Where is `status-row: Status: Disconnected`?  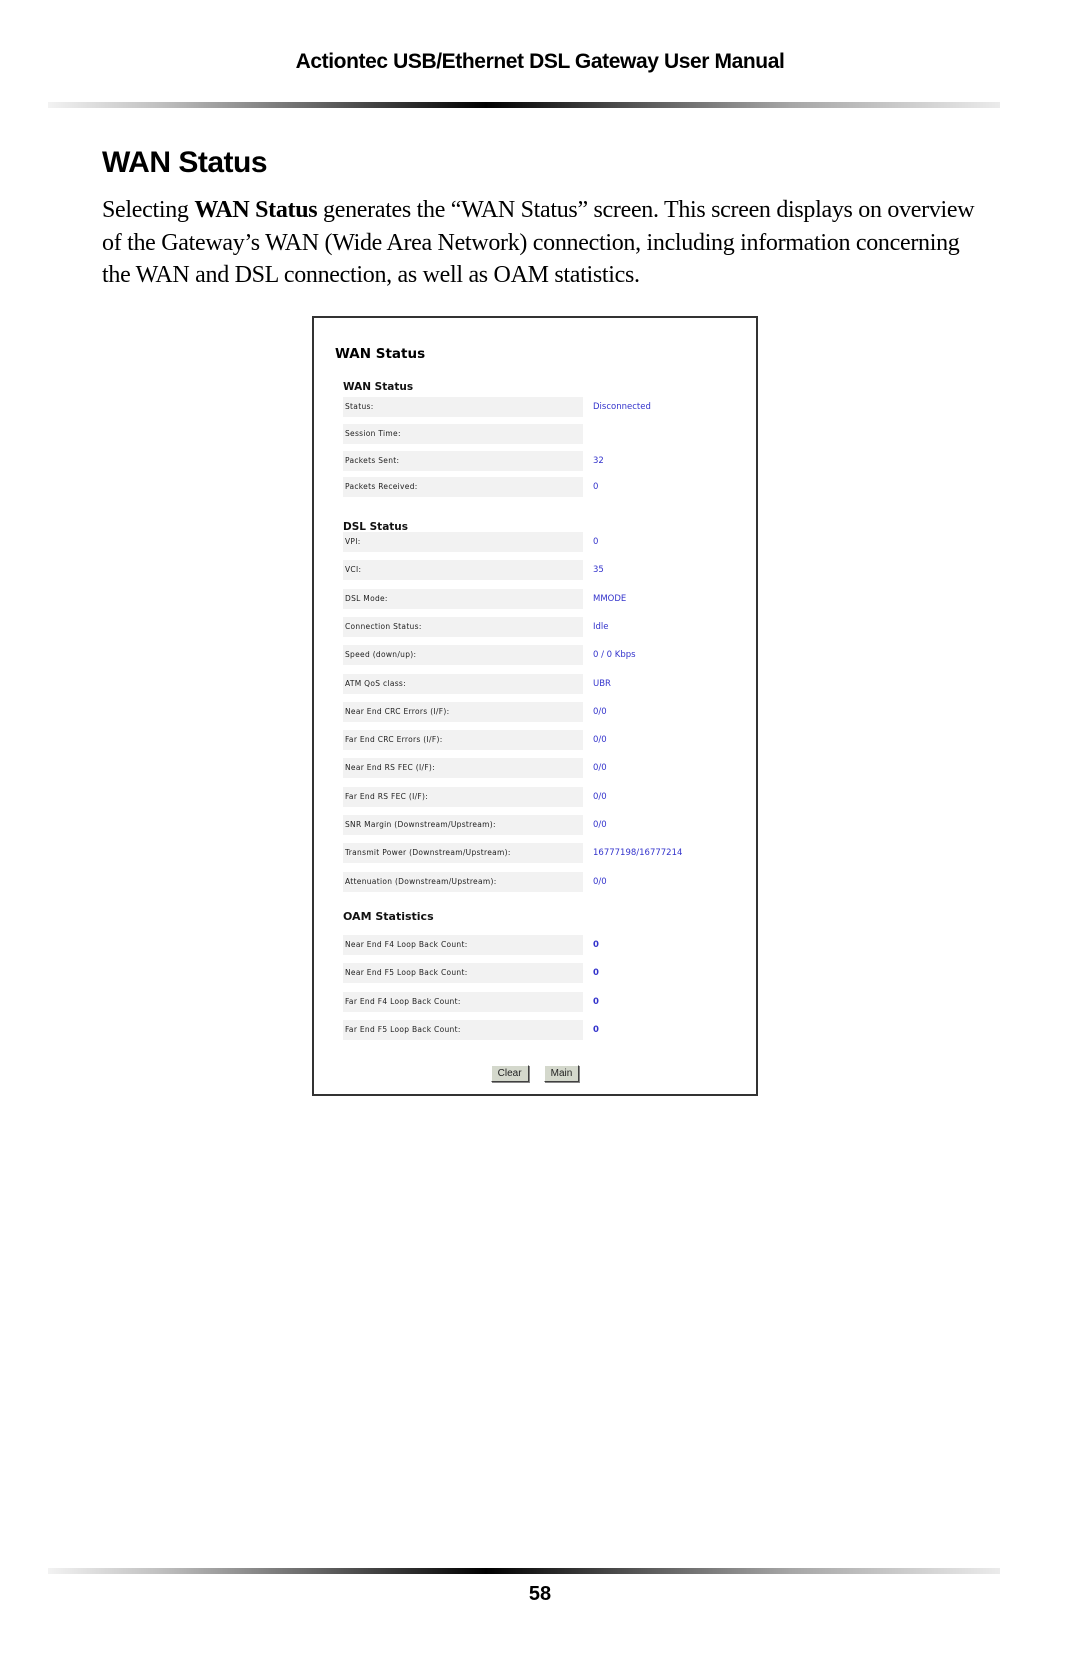
status-row: Status: Disconnected is located at coordinates (553, 407).